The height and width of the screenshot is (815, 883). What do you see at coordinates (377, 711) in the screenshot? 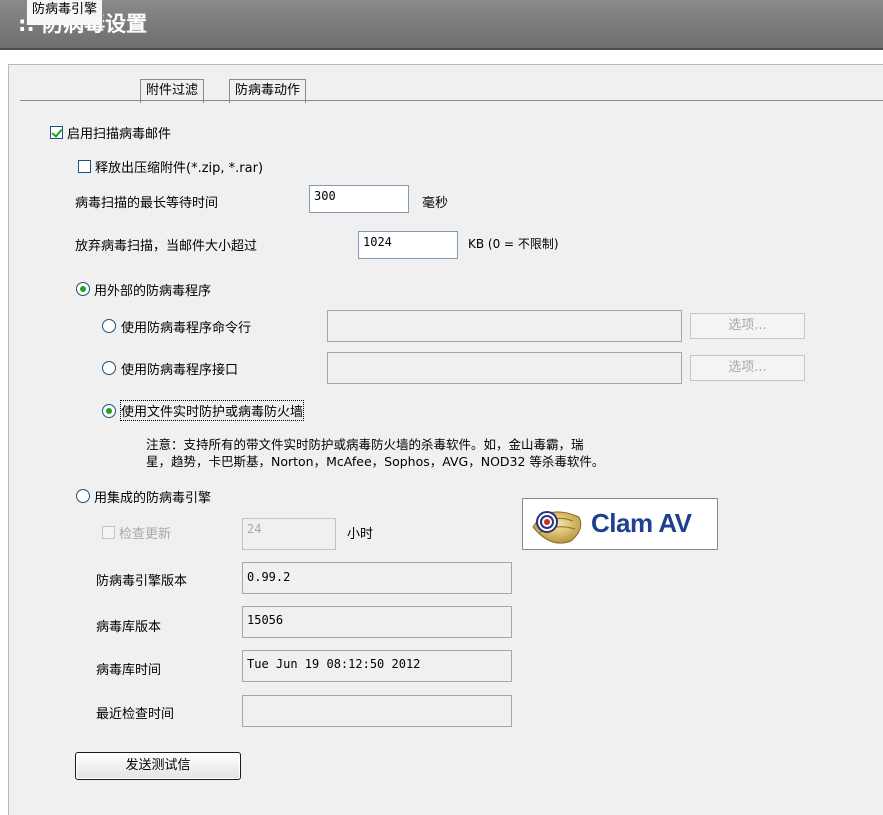
I see `last-check-field` at bounding box center [377, 711].